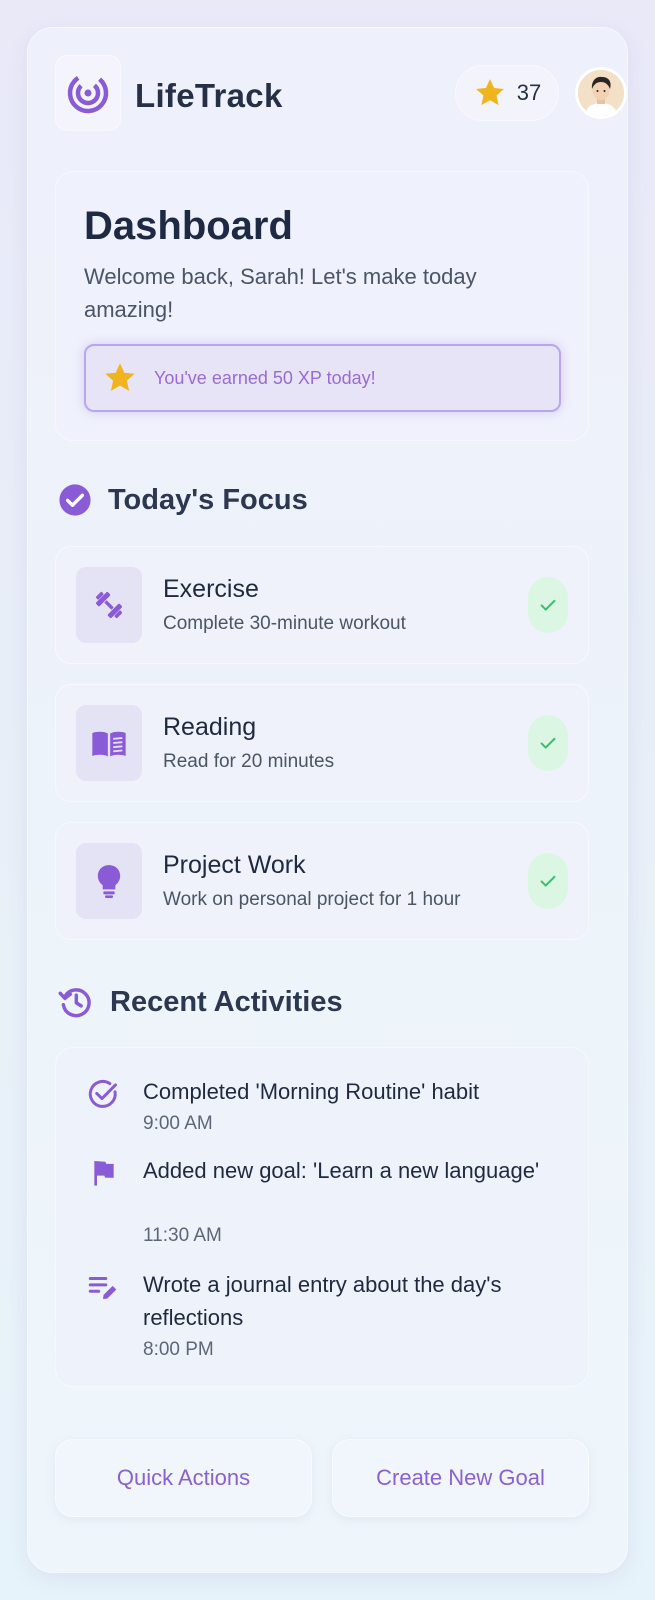 This screenshot has height=1600, width=655. What do you see at coordinates (322, 743) in the screenshot?
I see `task-card-reading: Reading Read for 20 minutes` at bounding box center [322, 743].